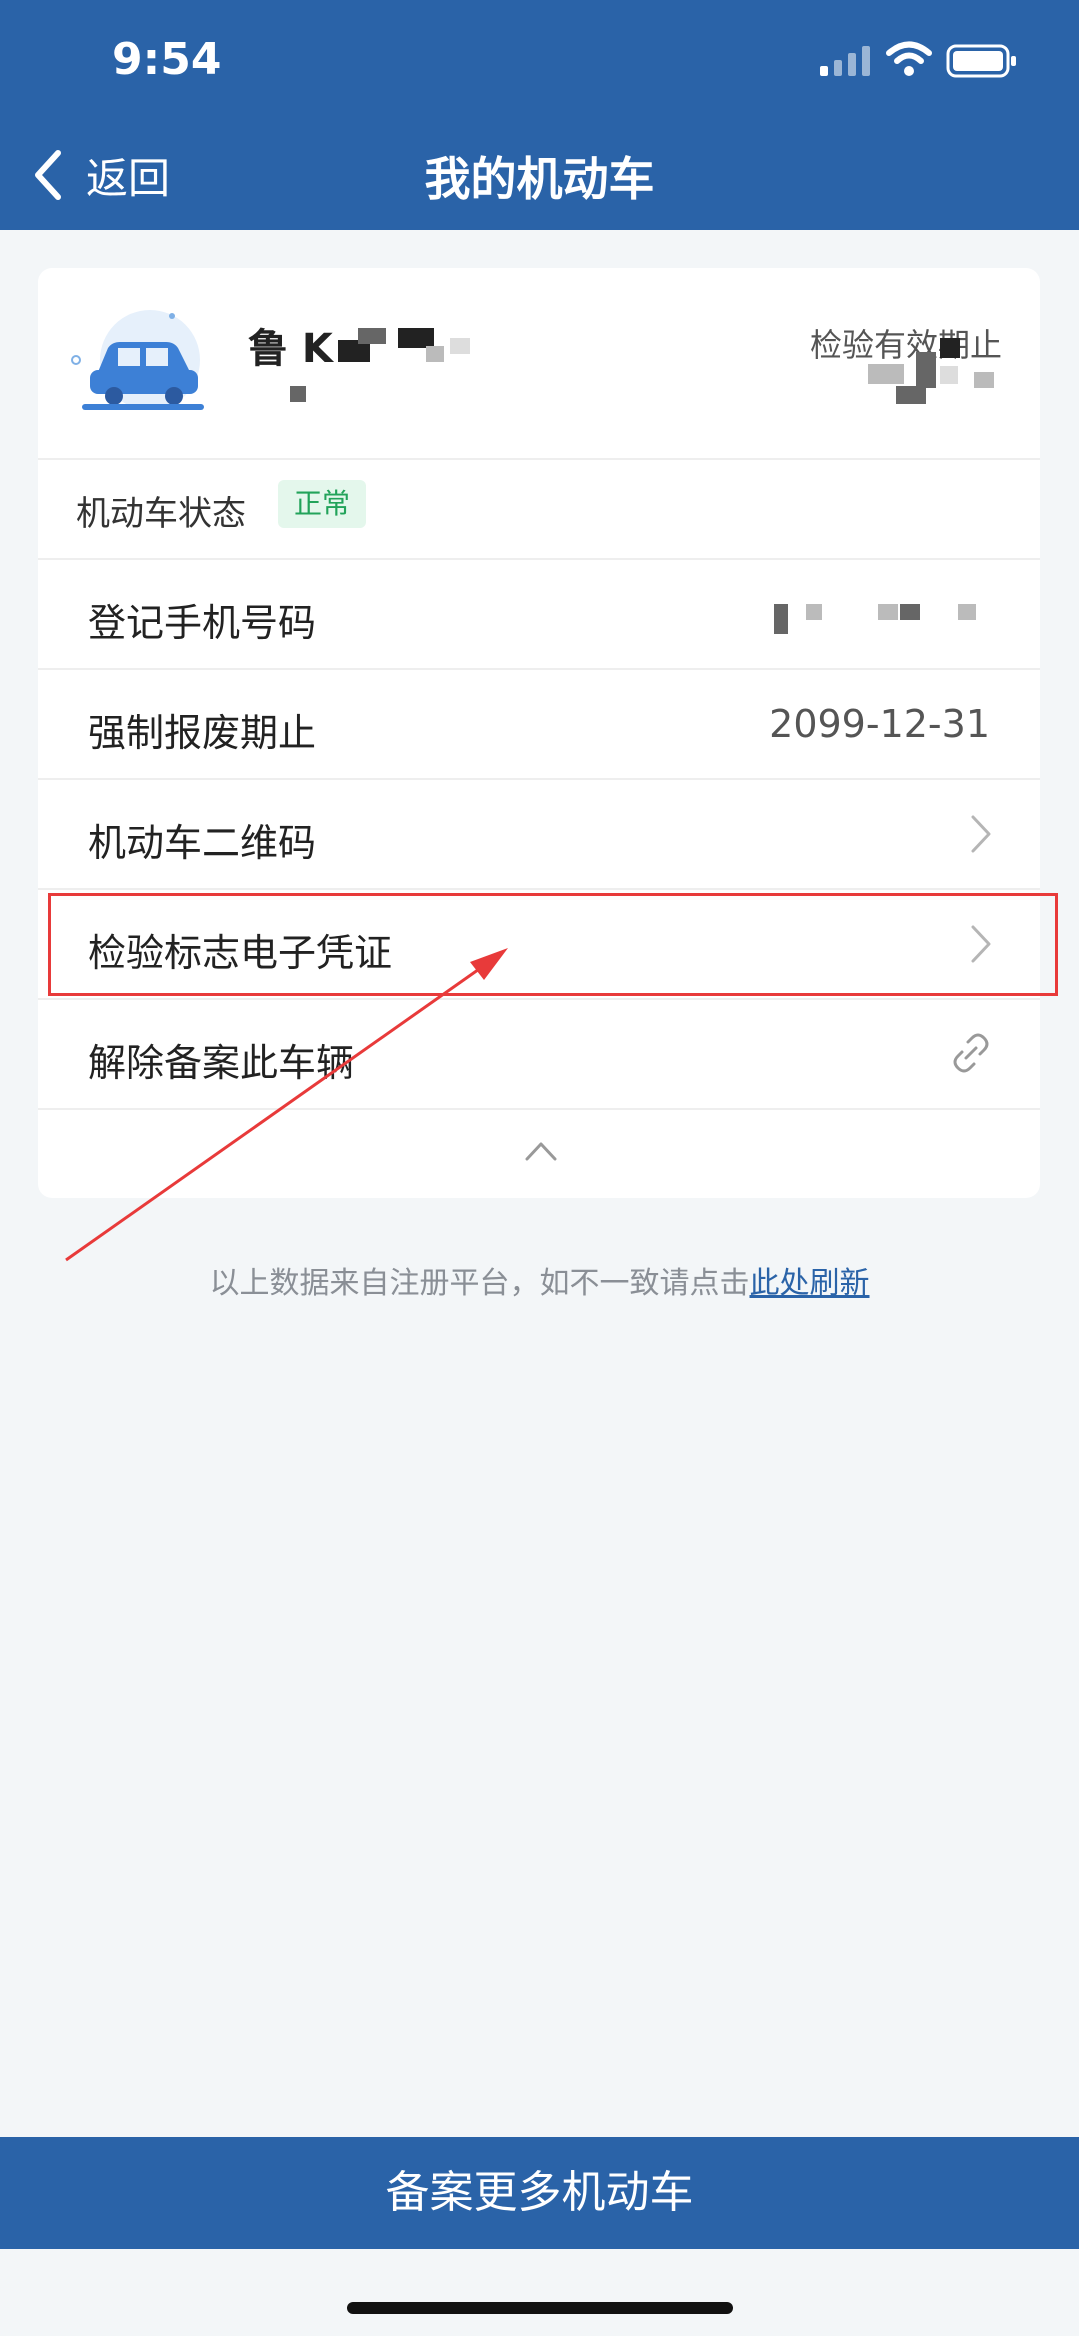  I want to click on wifi-icon, so click(909, 58).